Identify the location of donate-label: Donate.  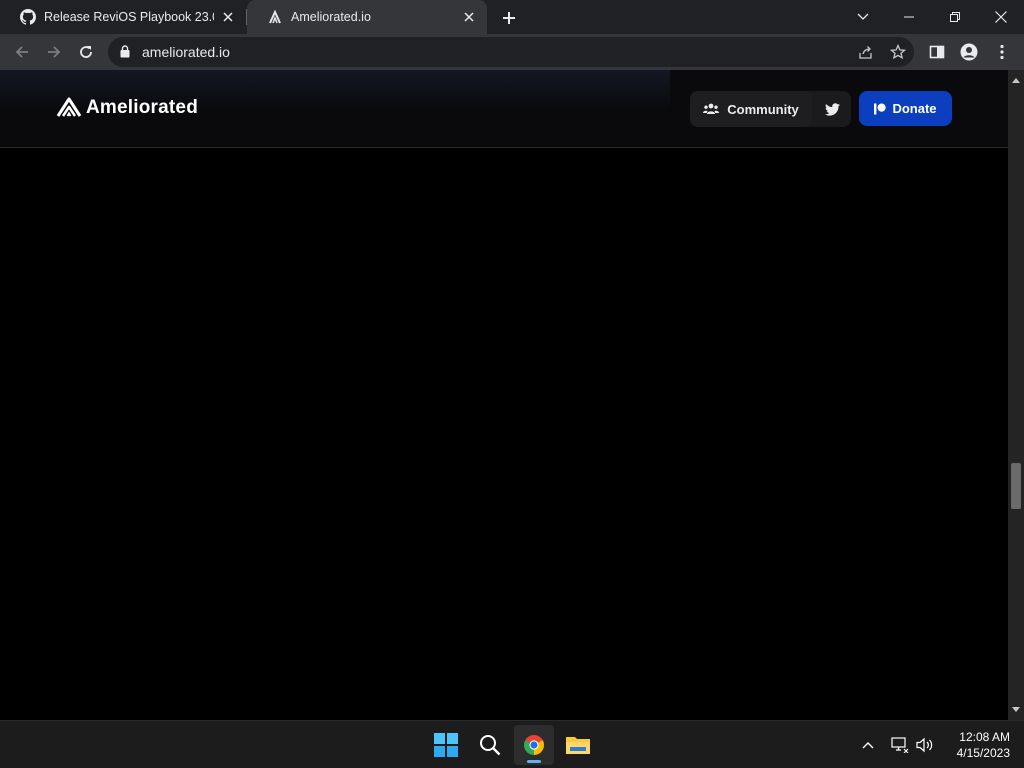
(914, 108).